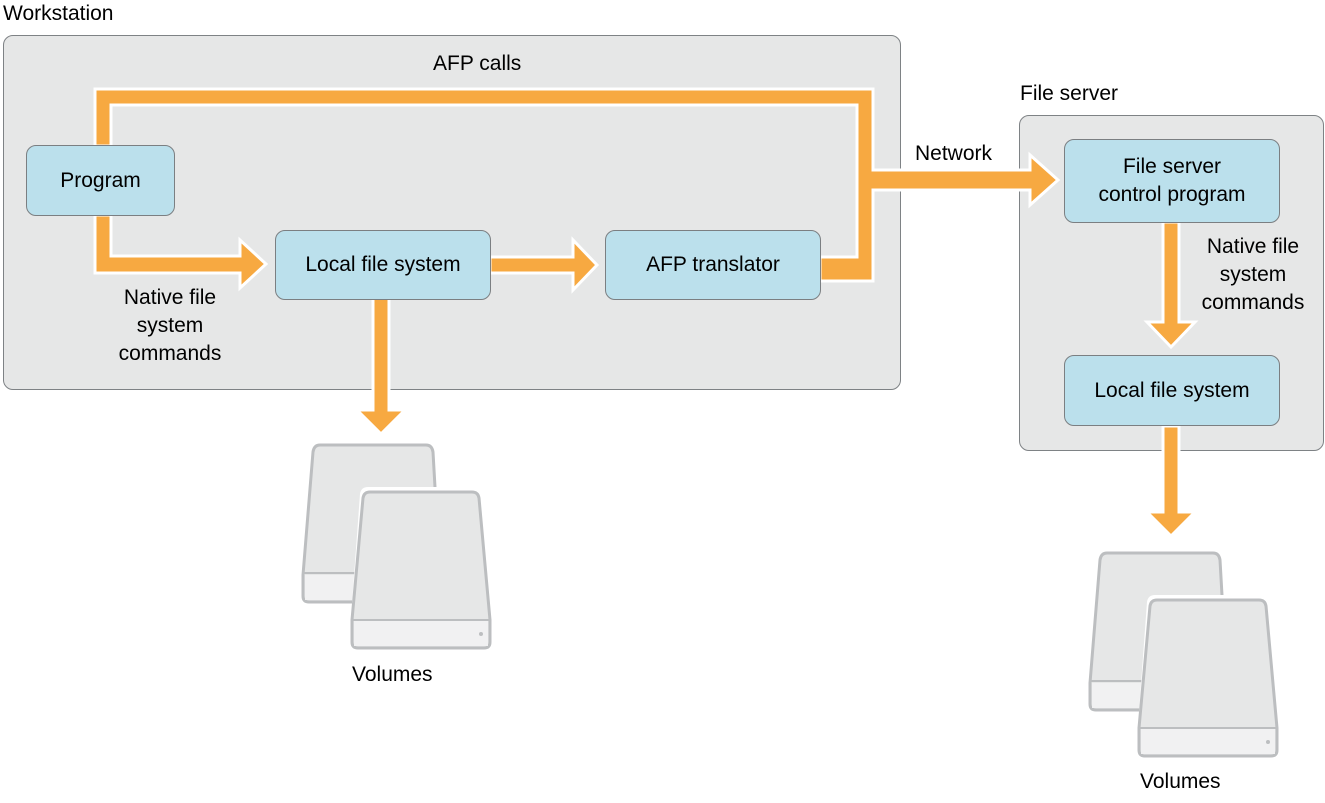  What do you see at coordinates (477, 63) in the screenshot?
I see `afp-calls-label: AFP calls` at bounding box center [477, 63].